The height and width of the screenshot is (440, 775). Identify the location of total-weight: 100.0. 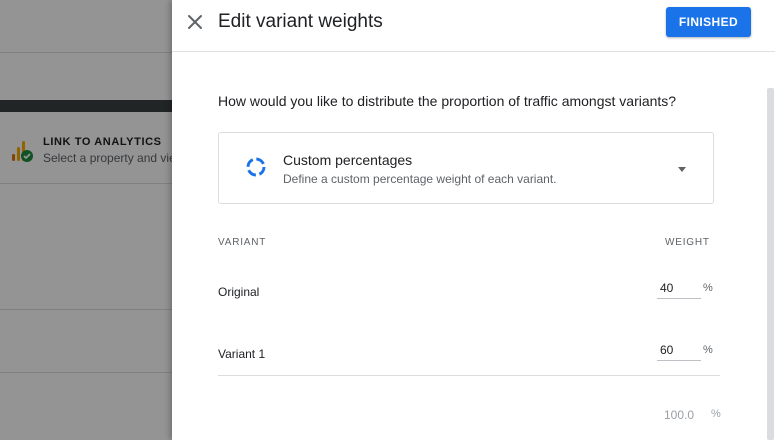
(679, 415).